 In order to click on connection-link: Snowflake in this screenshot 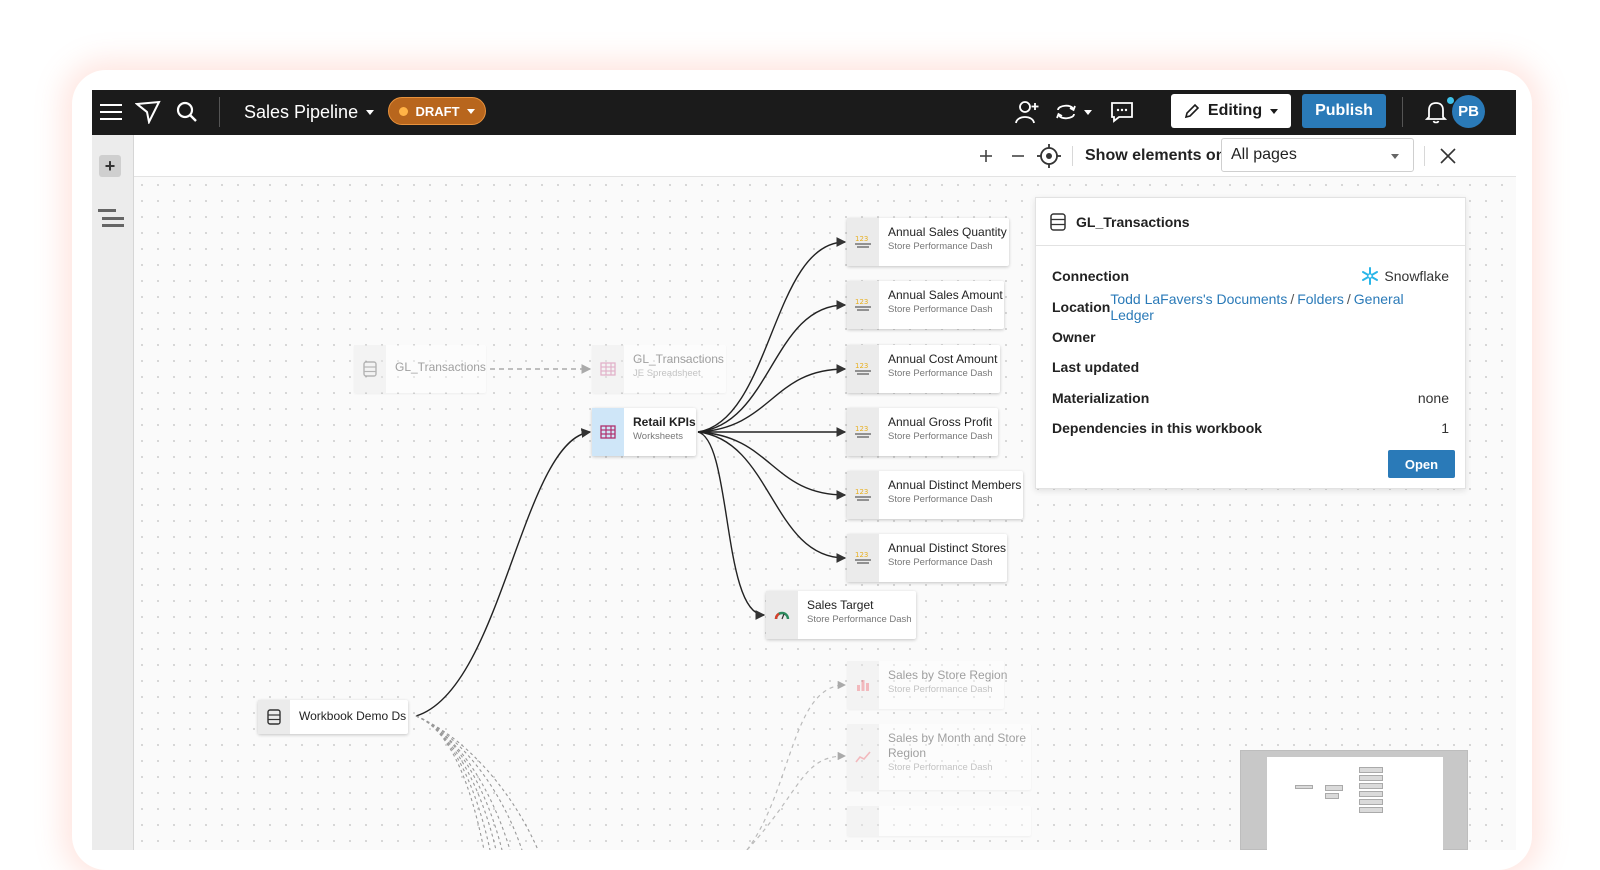, I will do `click(1405, 276)`.